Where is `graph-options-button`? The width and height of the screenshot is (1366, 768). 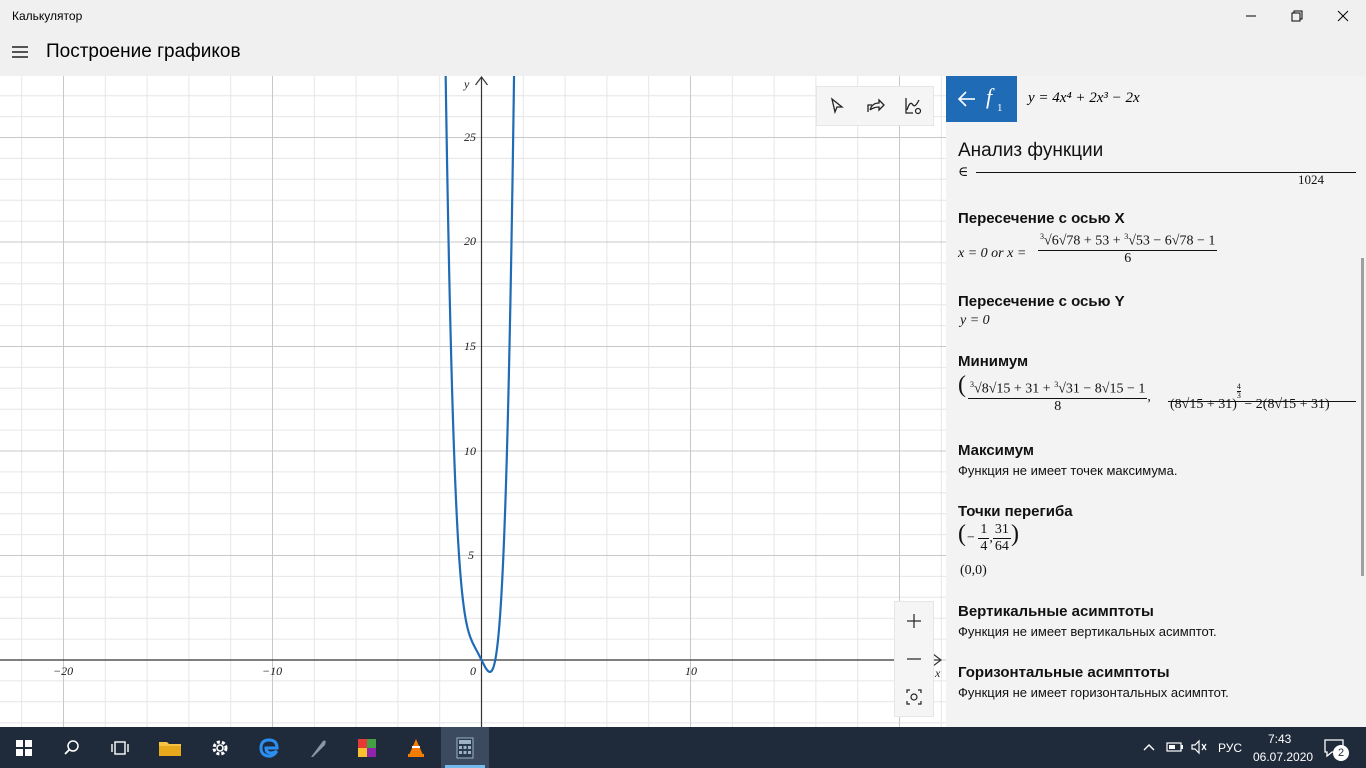
graph-options-button is located at coordinates (913, 106).